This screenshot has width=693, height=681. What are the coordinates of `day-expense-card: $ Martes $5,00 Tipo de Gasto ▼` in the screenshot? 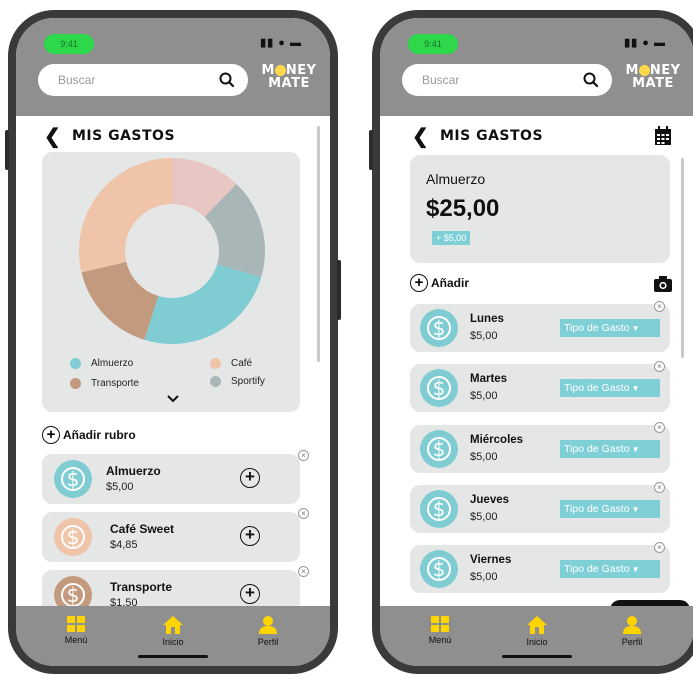 It's located at (540, 388).